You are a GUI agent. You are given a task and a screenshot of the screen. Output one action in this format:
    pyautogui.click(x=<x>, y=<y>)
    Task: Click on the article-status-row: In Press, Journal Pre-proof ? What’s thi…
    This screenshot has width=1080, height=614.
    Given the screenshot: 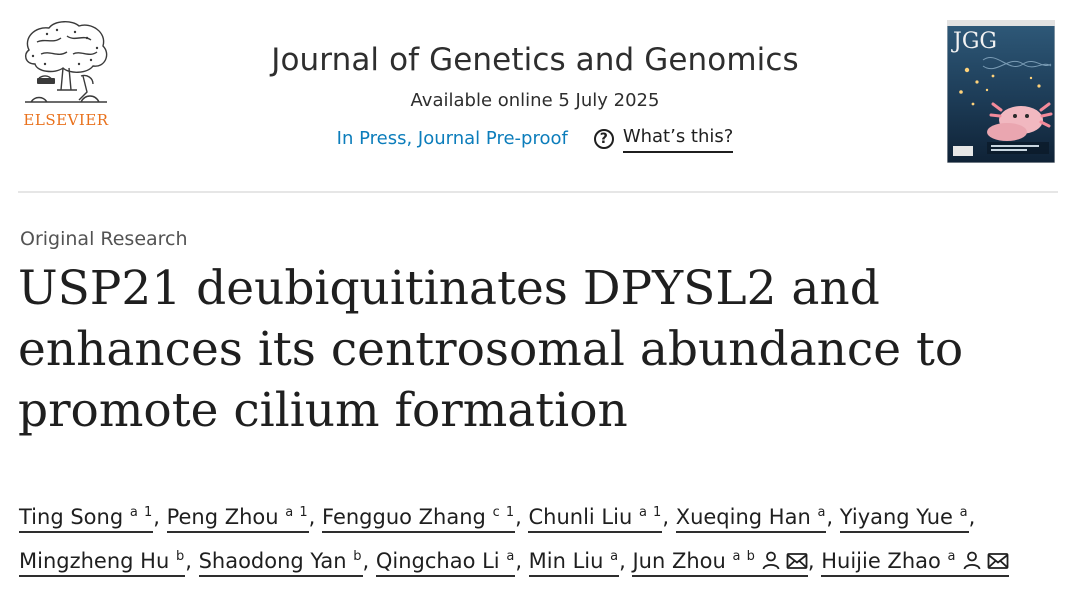 What is the action you would take?
    pyautogui.click(x=535, y=138)
    